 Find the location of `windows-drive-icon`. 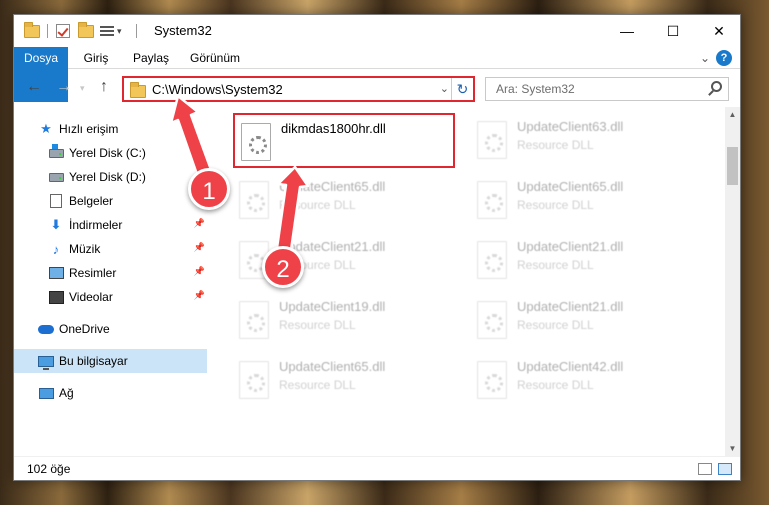

windows-drive-icon is located at coordinates (56, 151).